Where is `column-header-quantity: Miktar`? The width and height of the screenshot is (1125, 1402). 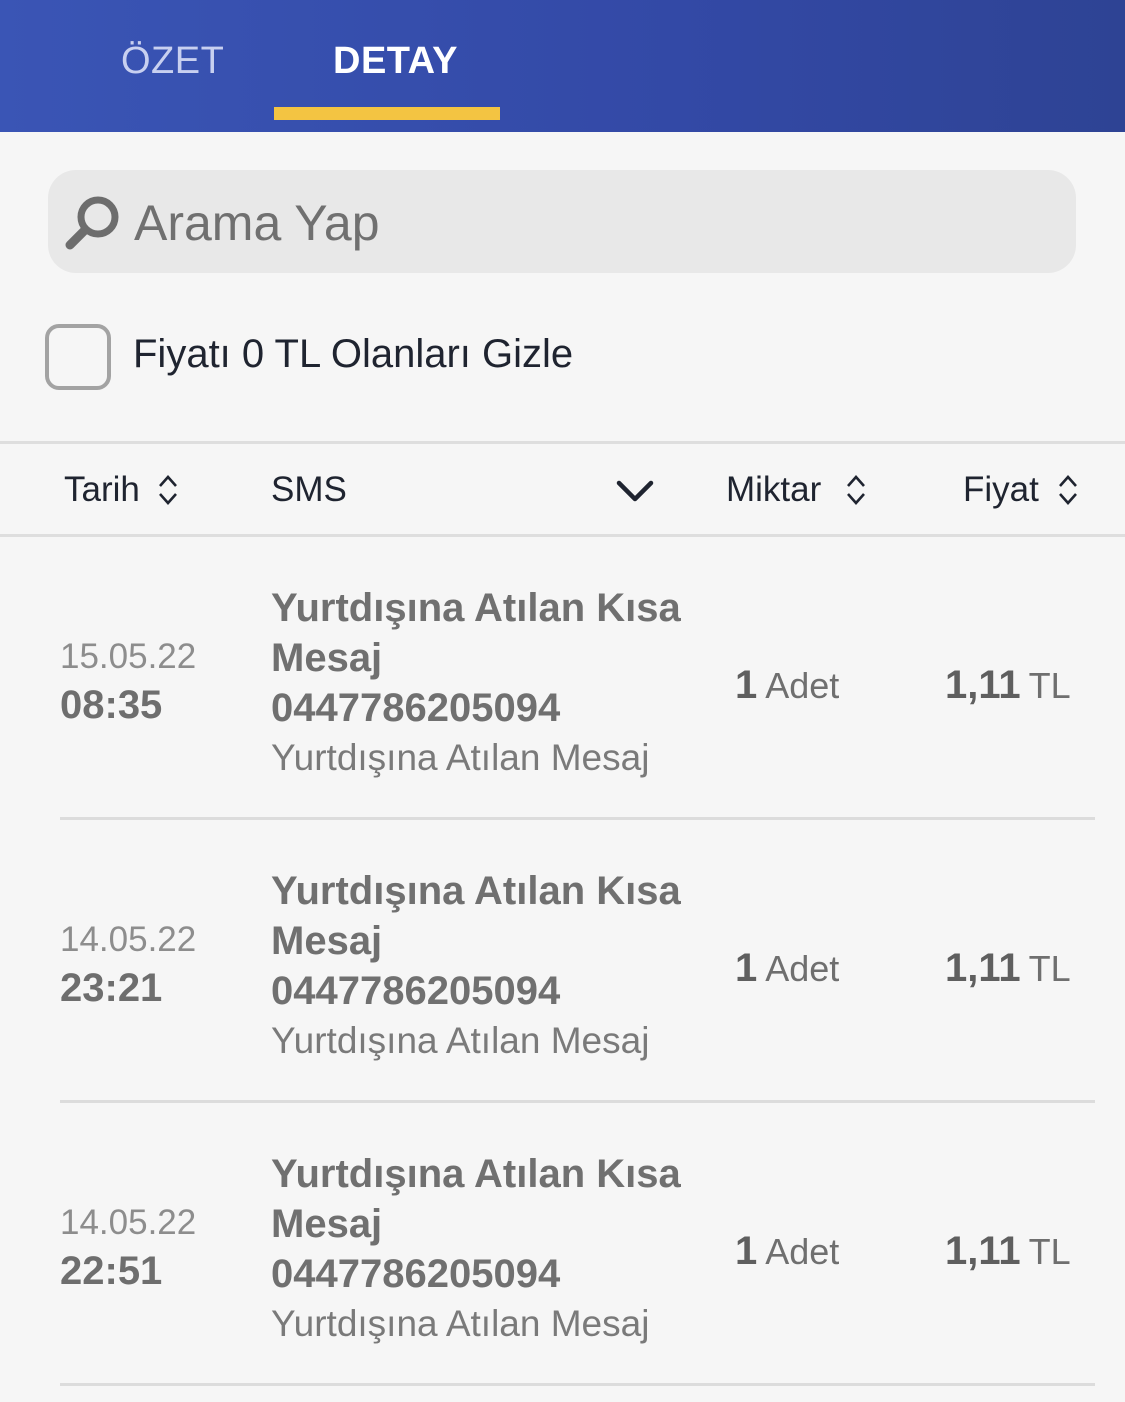
column-header-quantity: Miktar is located at coordinates (773, 490).